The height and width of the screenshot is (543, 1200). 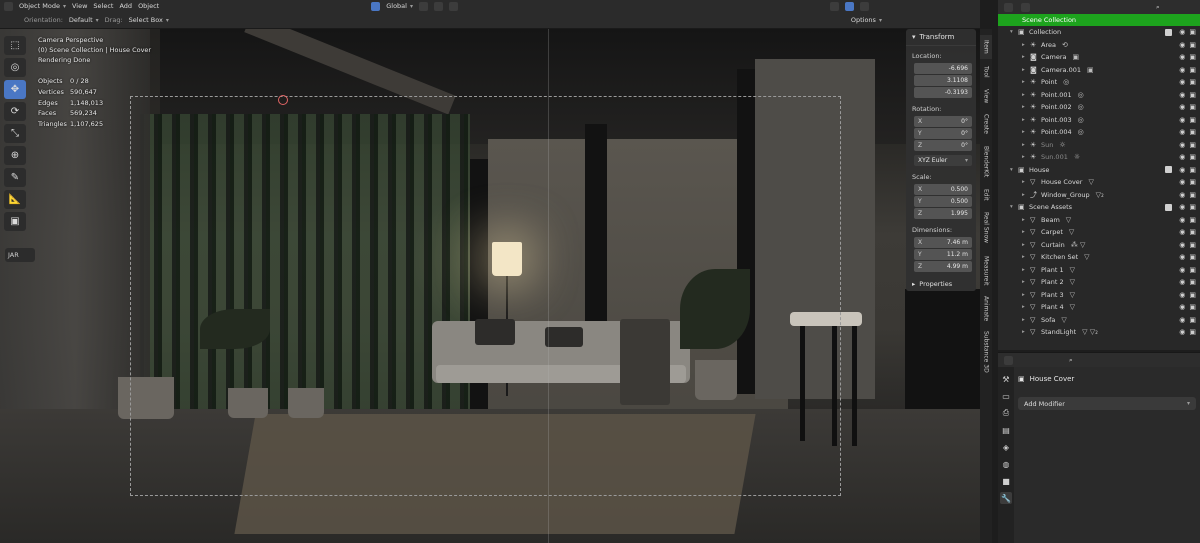 I want to click on outliner-item: ▸ ▽ Kitchen Set ▽ ◉ ▣, so click(x=1099, y=257).